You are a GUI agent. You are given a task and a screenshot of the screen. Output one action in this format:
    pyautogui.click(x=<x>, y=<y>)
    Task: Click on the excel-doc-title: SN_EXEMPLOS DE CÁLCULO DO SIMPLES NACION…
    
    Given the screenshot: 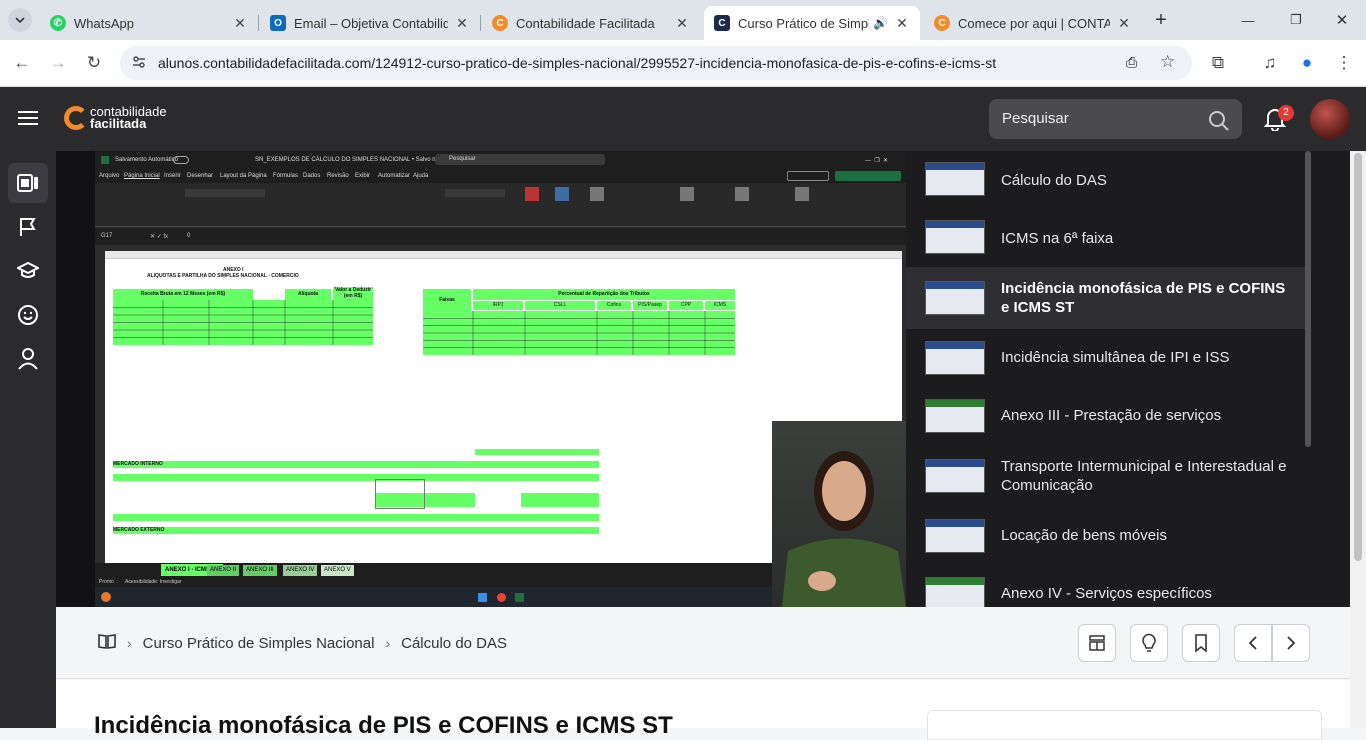 What is the action you would take?
    pyautogui.click(x=356, y=160)
    